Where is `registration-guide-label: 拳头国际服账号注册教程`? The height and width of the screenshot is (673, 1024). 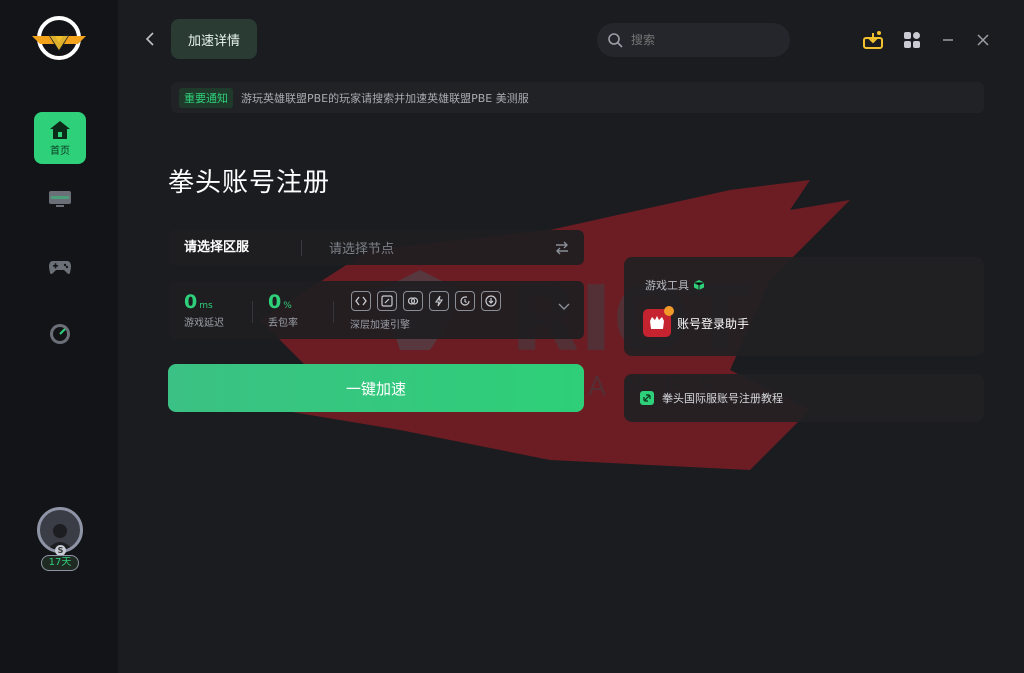 registration-guide-label: 拳头国际服账号注册教程 is located at coordinates (722, 398).